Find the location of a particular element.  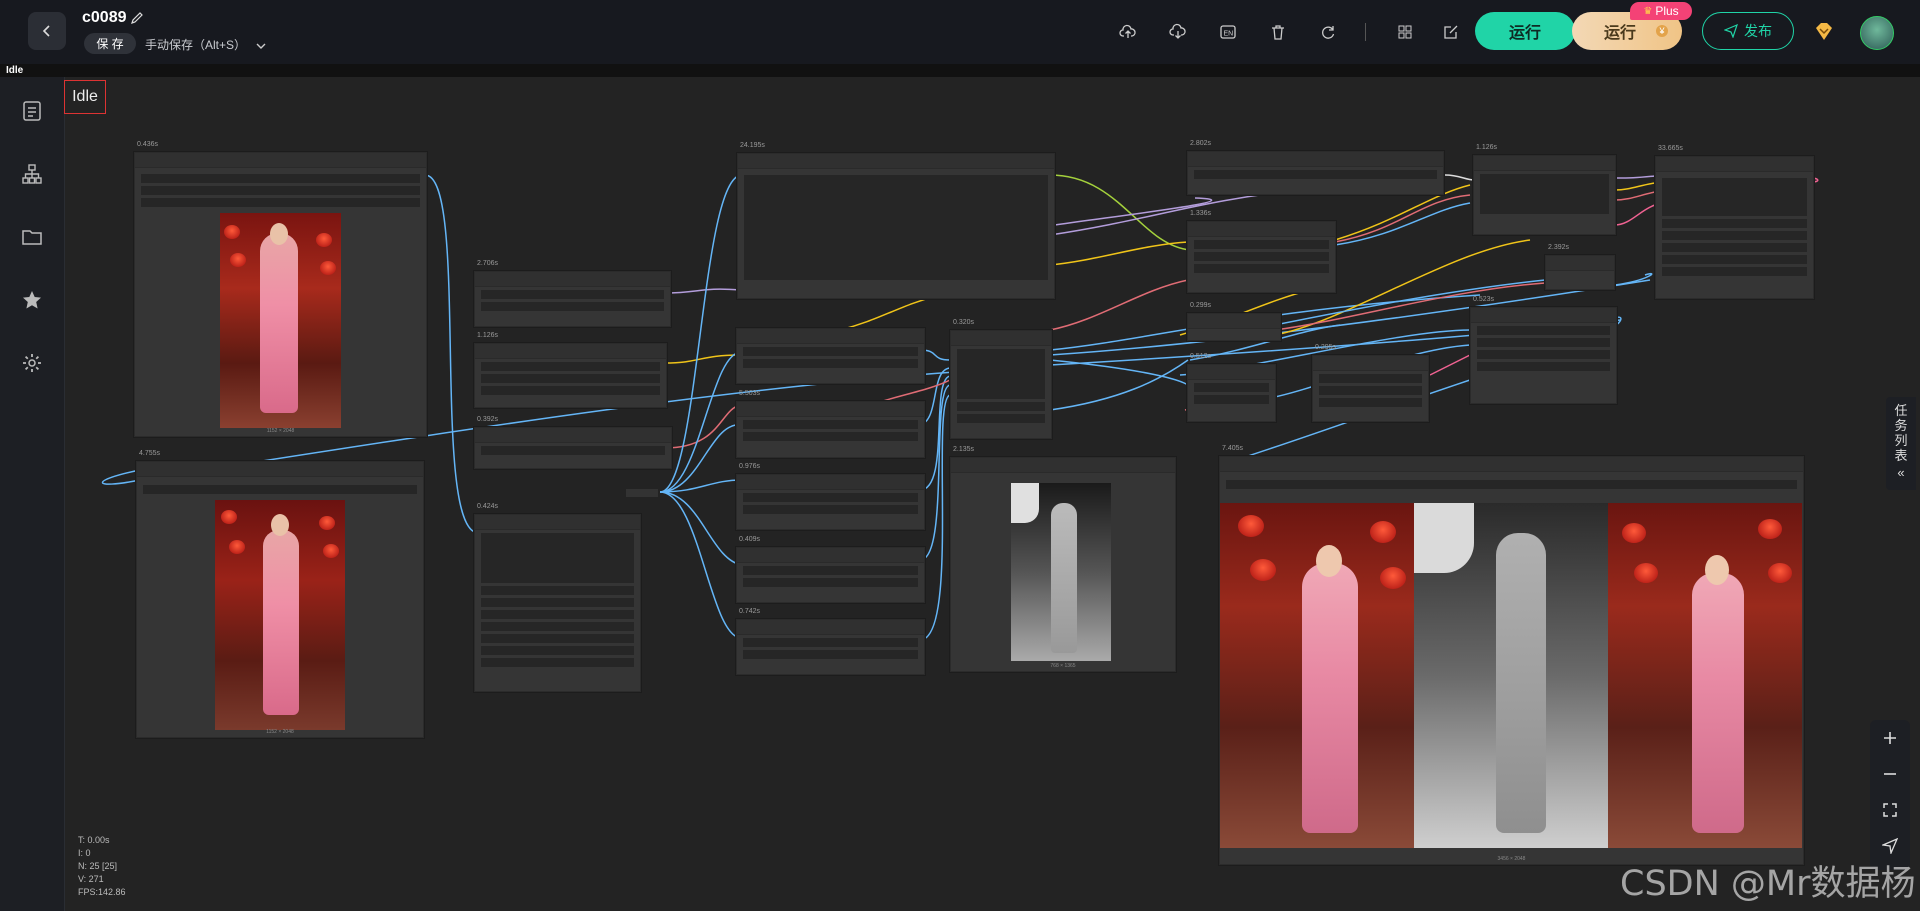

fit-icon is located at coordinates (1890, 810).